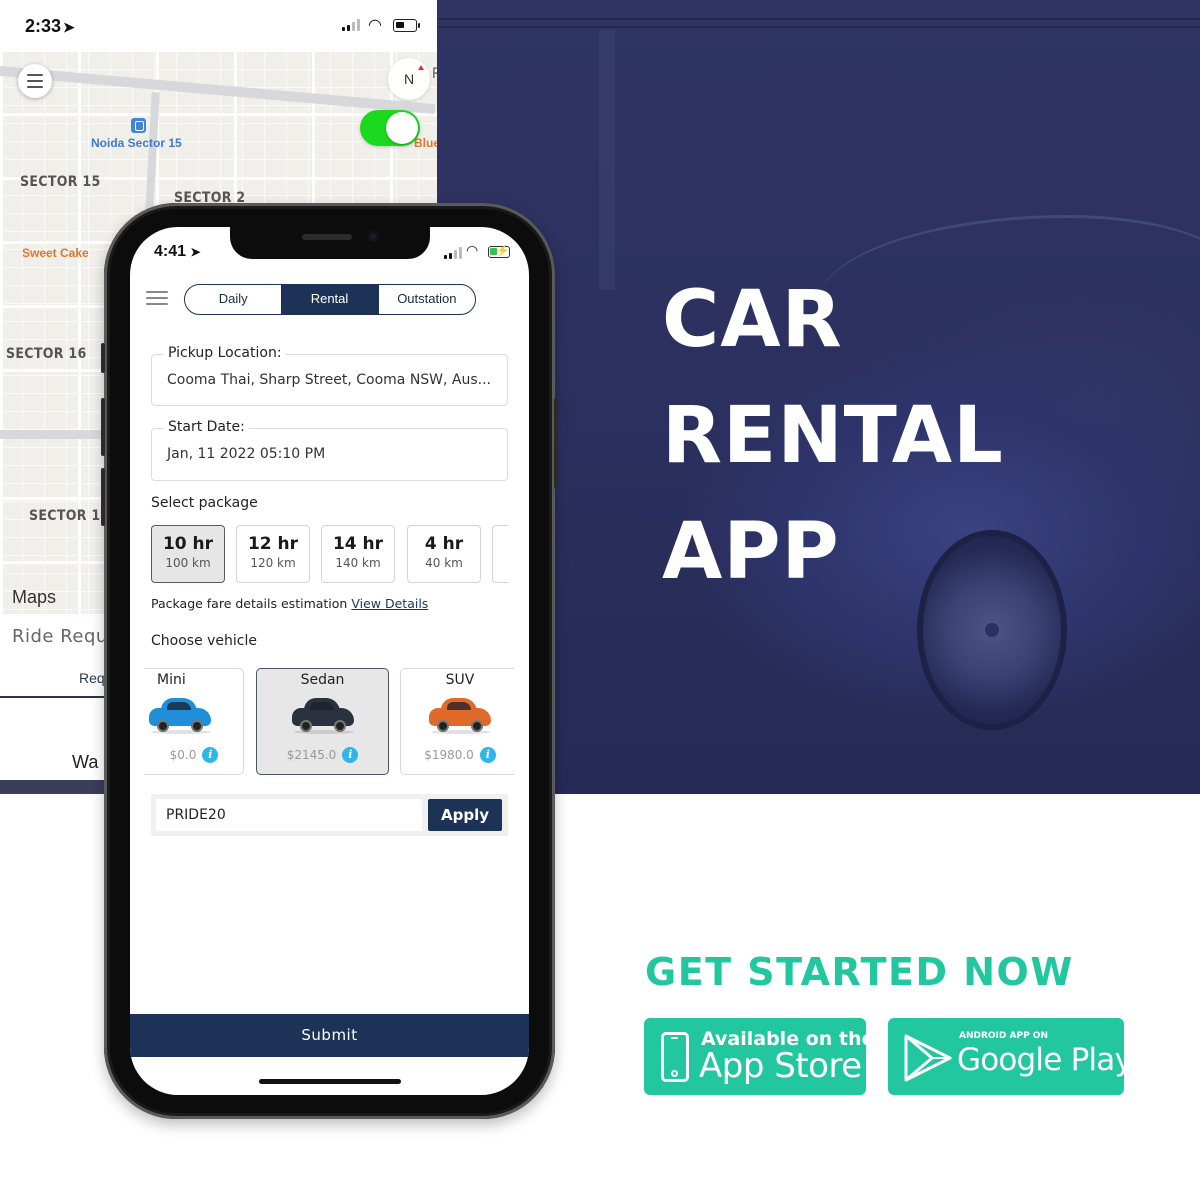  What do you see at coordinates (103, 427) in the screenshot?
I see `volume-up-button` at bounding box center [103, 427].